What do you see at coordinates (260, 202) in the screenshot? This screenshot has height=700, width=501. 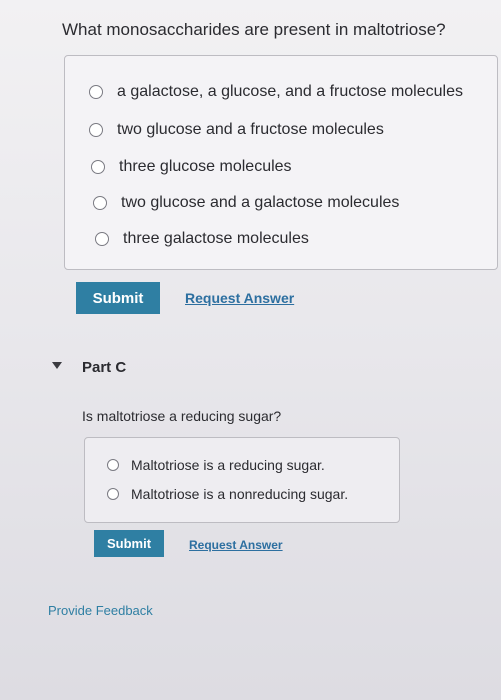 I see `option-label: two glucose and a galactose molecules` at bounding box center [260, 202].